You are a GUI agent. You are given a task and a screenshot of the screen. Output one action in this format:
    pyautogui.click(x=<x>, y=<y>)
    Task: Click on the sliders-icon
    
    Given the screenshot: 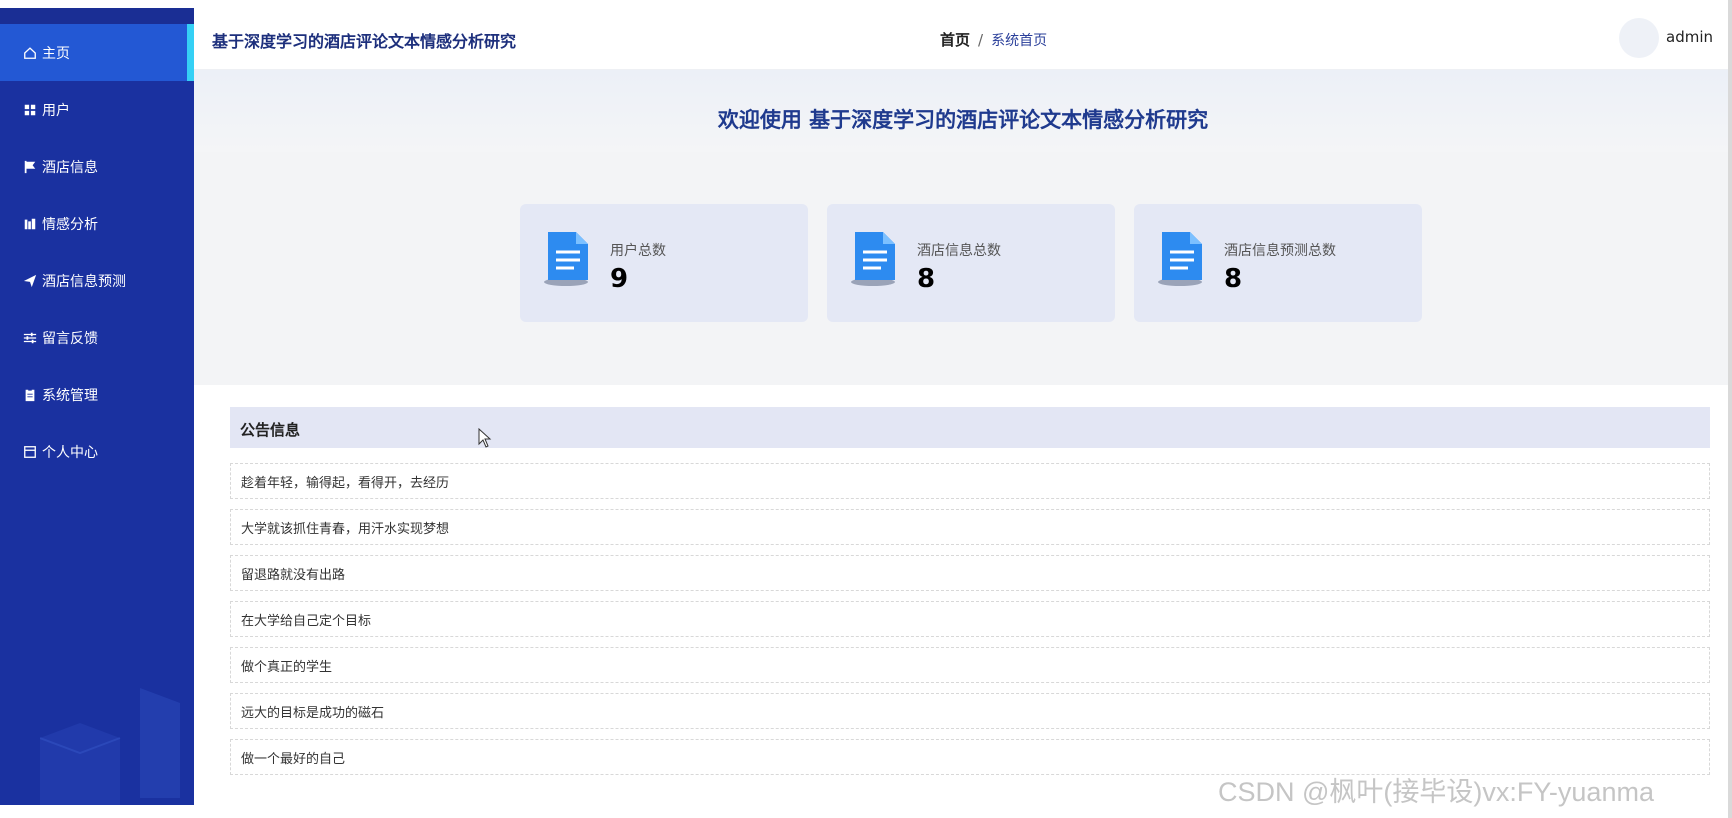 What is the action you would take?
    pyautogui.click(x=30, y=338)
    